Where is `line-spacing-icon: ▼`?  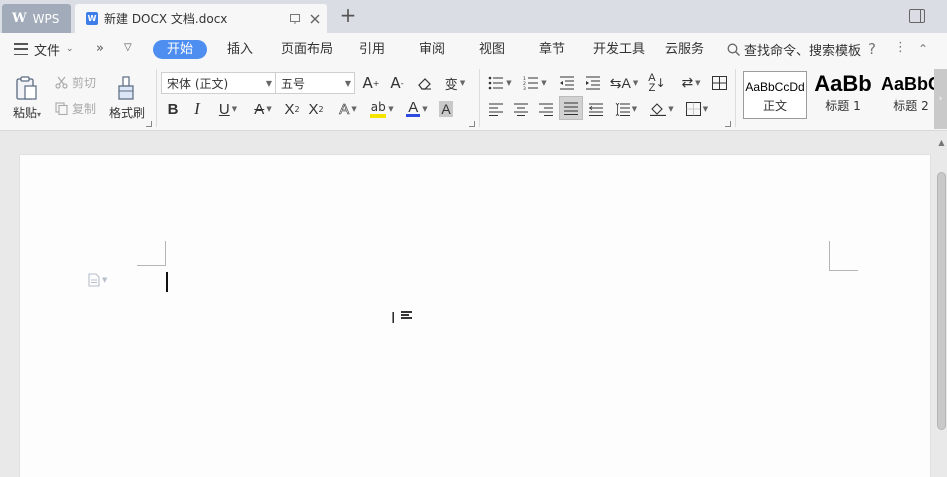
line-spacing-icon: ▼ is located at coordinates (626, 109).